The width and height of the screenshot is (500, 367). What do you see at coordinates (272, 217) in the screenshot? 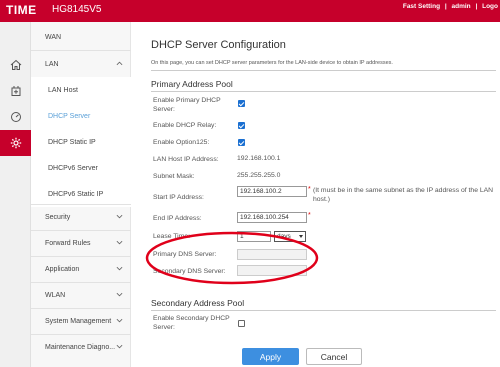
I see `end-ip-input: 192.168.100.254` at bounding box center [272, 217].